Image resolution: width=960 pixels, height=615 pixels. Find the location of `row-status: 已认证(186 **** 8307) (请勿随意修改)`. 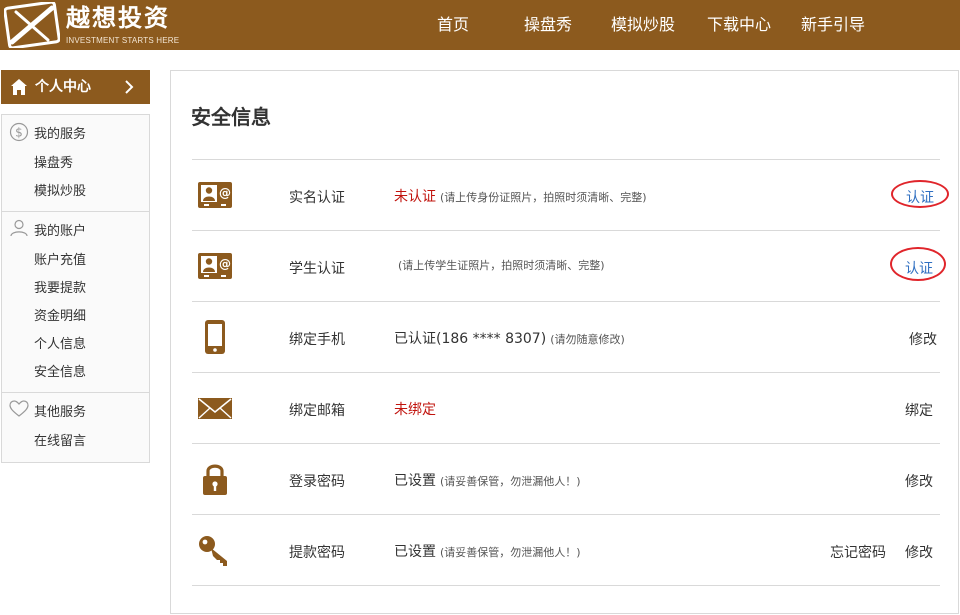

row-status: 已认证(186 **** 8307) (请勿随意修改) is located at coordinates (509, 338).